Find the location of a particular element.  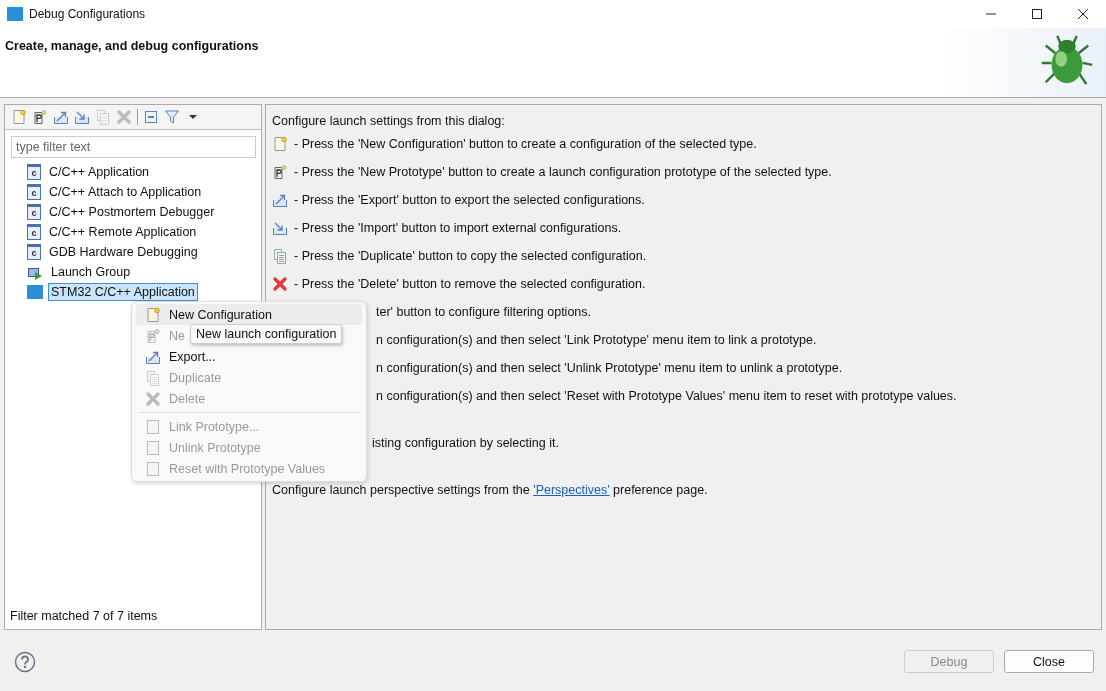

maximize-icon is located at coordinates (1037, 14).